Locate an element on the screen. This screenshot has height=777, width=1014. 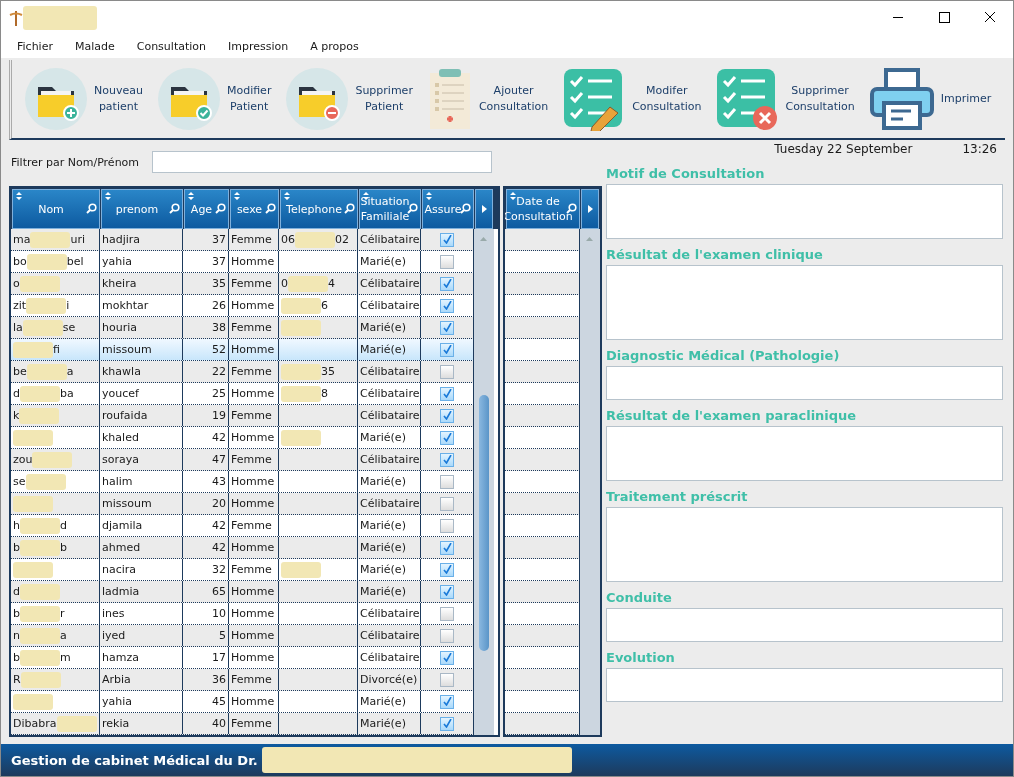
column-header: Telephone is located at coordinates (319, 209).